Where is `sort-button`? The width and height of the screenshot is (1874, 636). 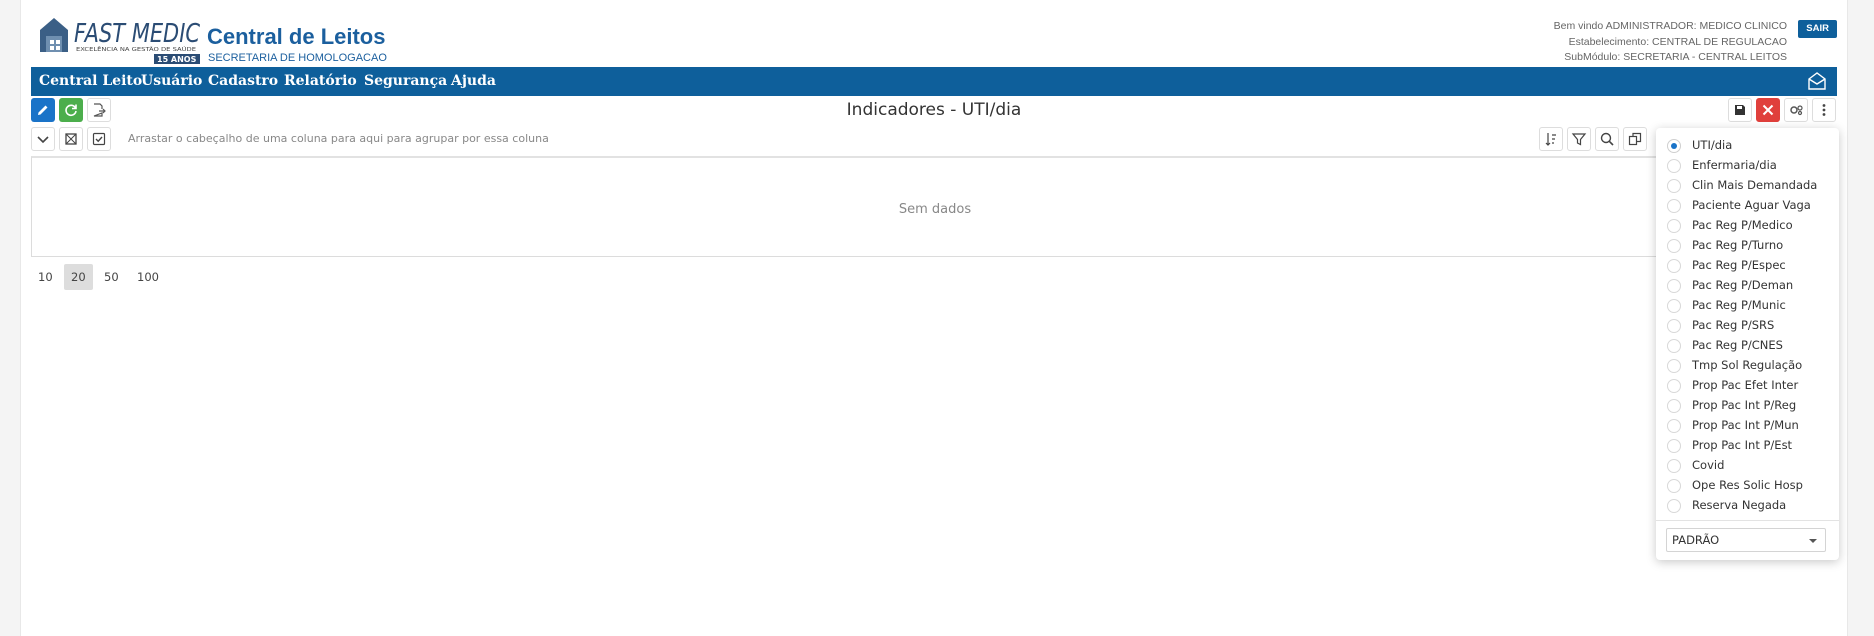 sort-button is located at coordinates (1551, 139).